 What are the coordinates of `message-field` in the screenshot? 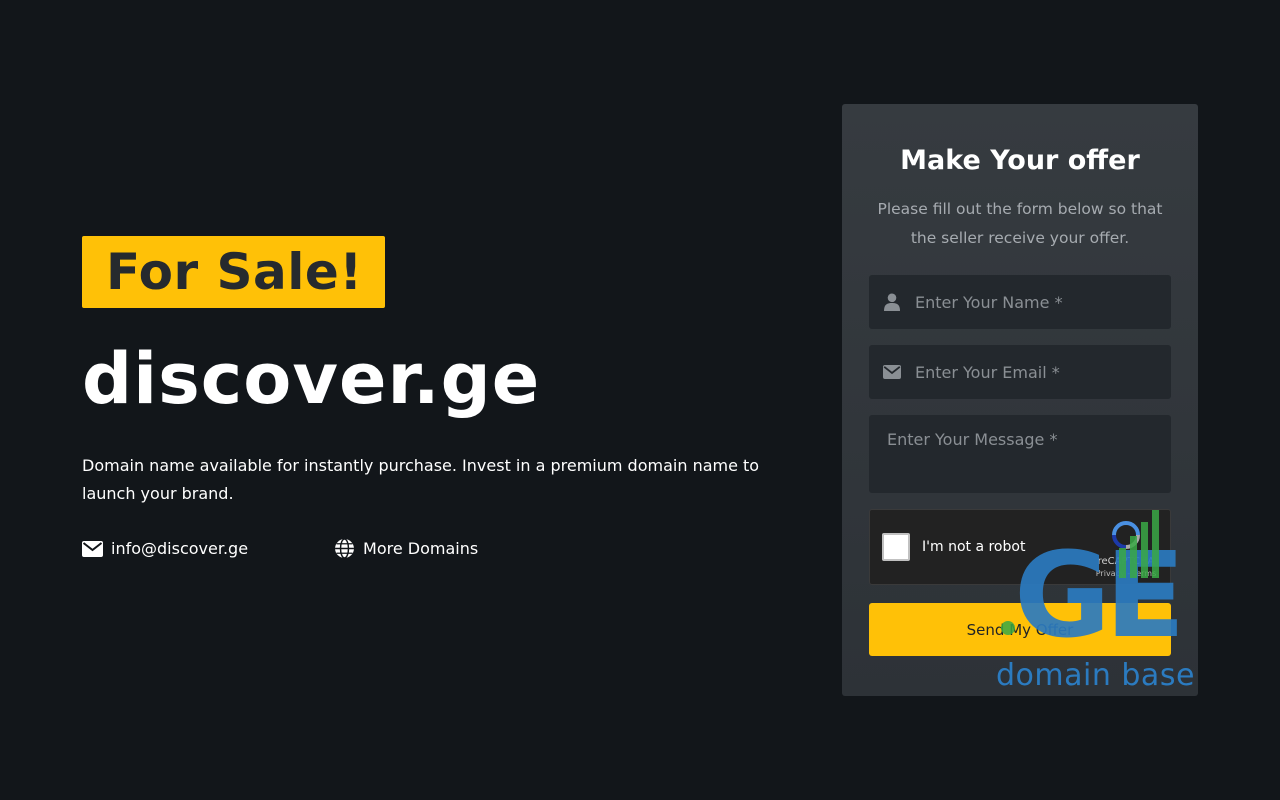 It's located at (1020, 454).